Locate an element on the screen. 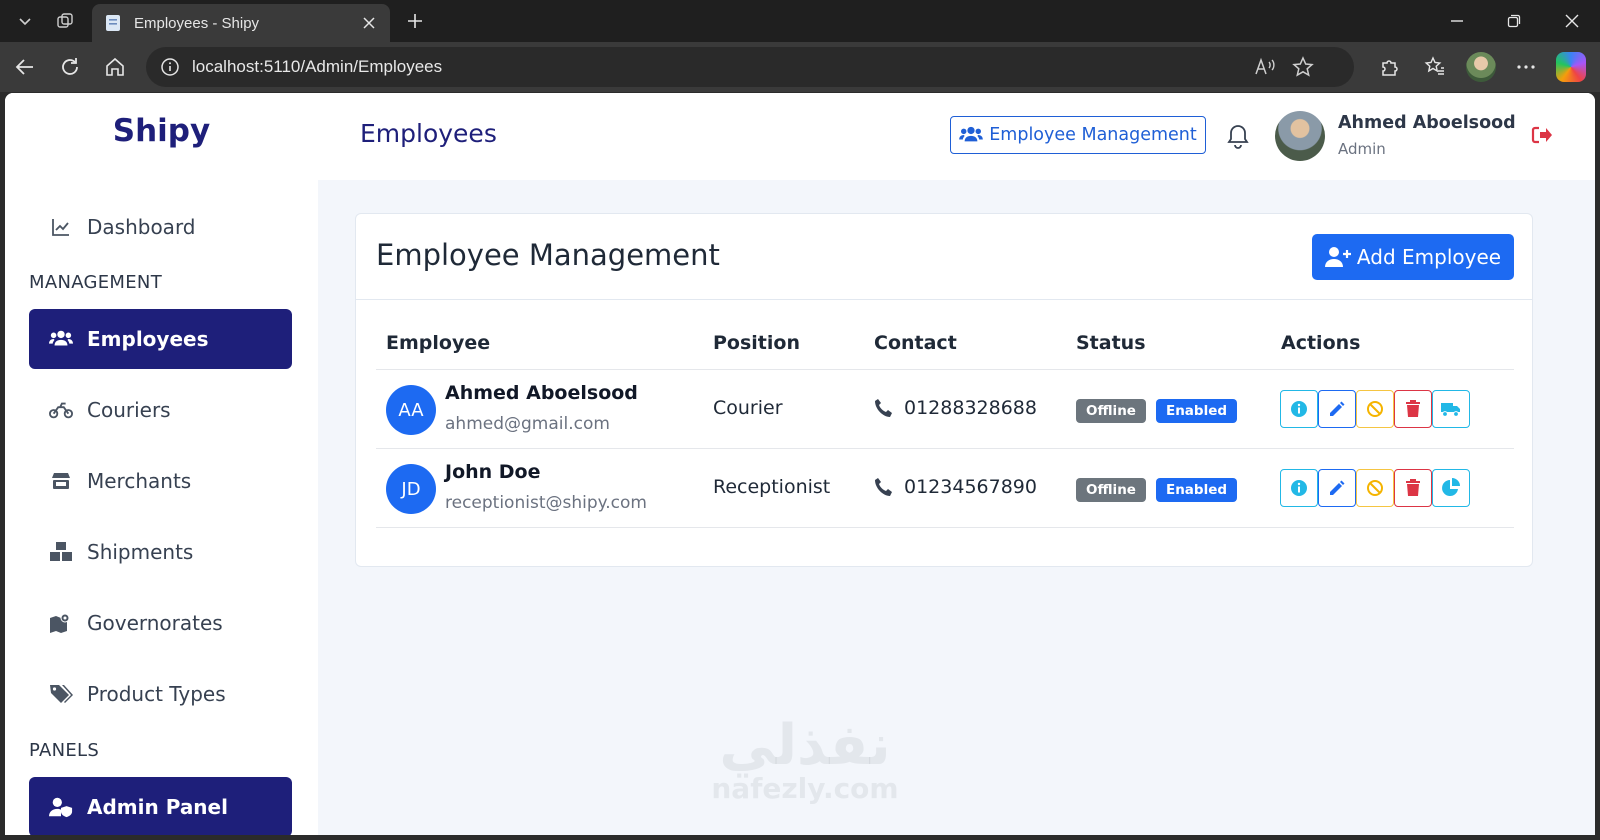  puzzle-icon is located at coordinates (1390, 68).